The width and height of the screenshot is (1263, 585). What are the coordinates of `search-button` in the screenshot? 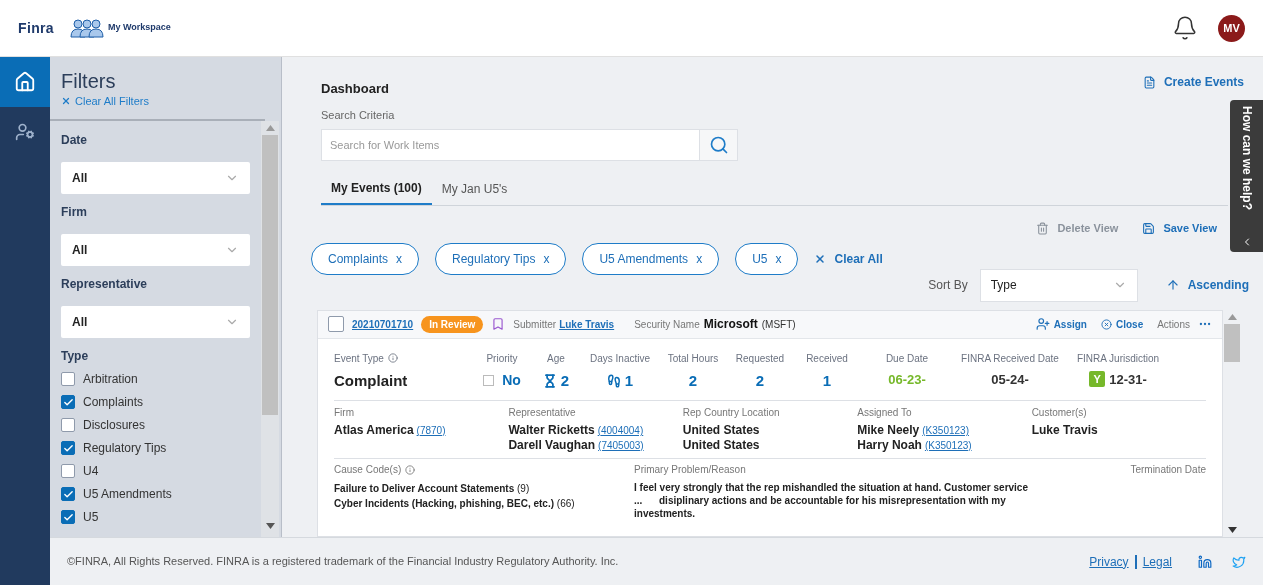 It's located at (719, 145).